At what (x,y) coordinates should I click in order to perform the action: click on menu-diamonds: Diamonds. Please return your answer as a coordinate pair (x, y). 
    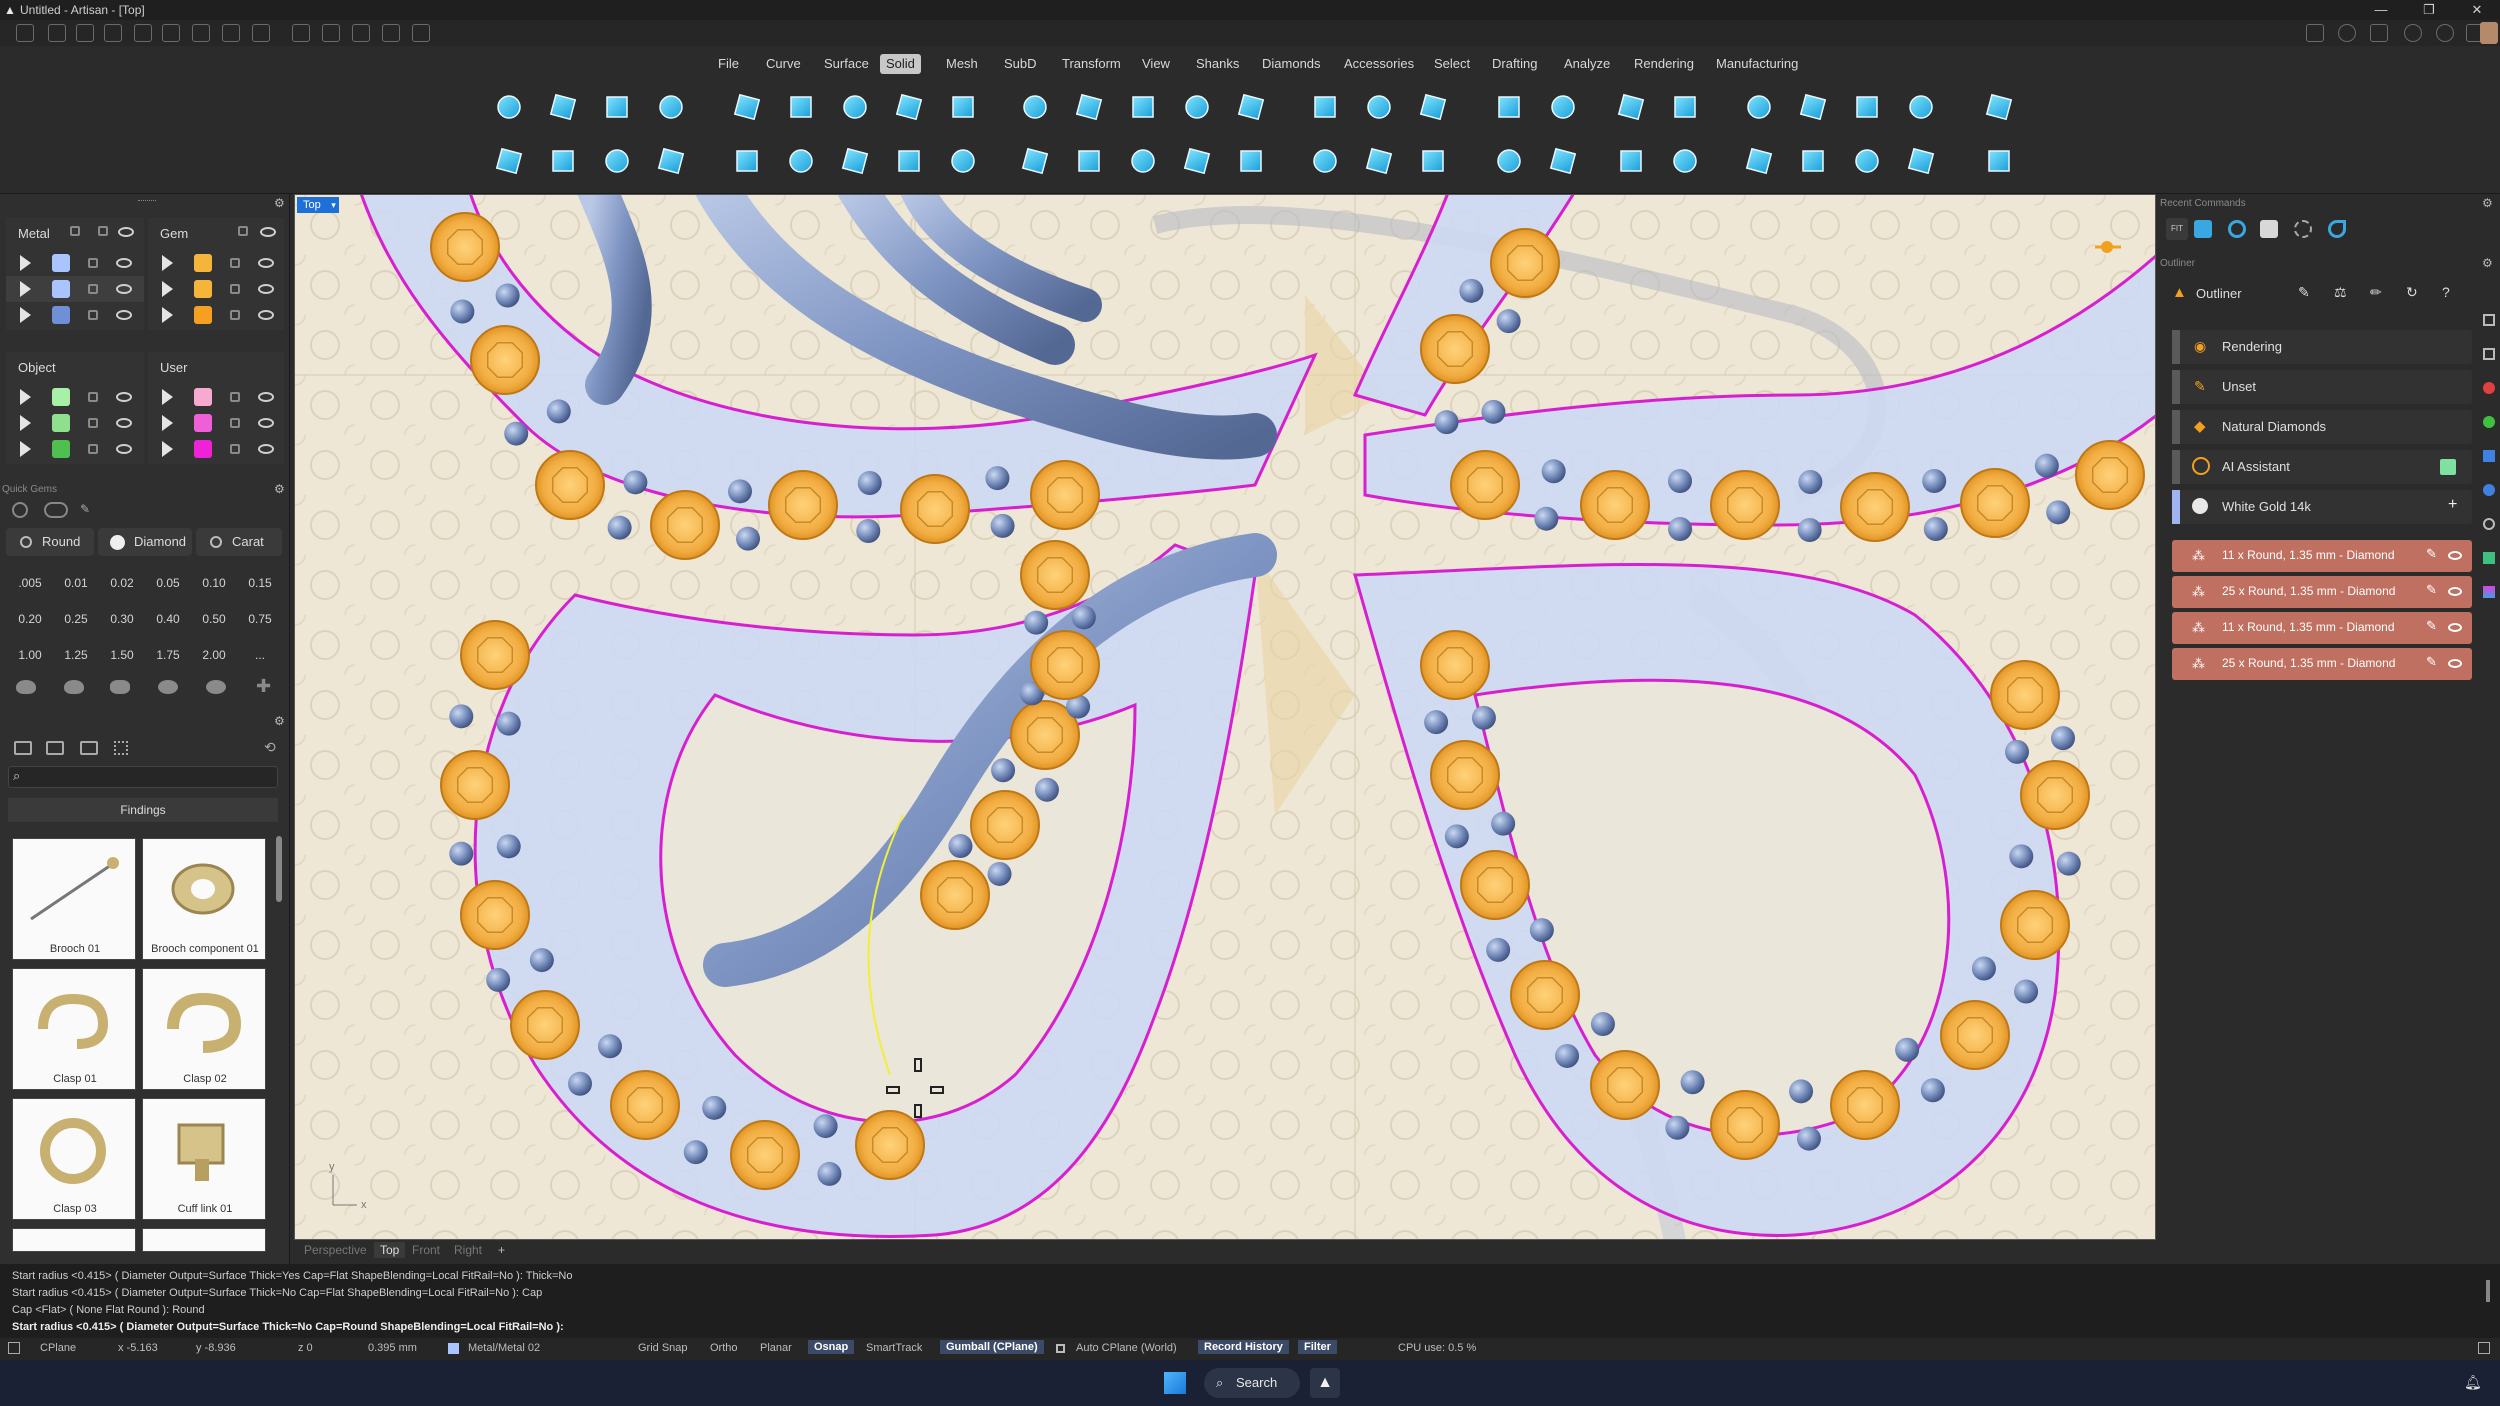
    Looking at the image, I should click on (1291, 64).